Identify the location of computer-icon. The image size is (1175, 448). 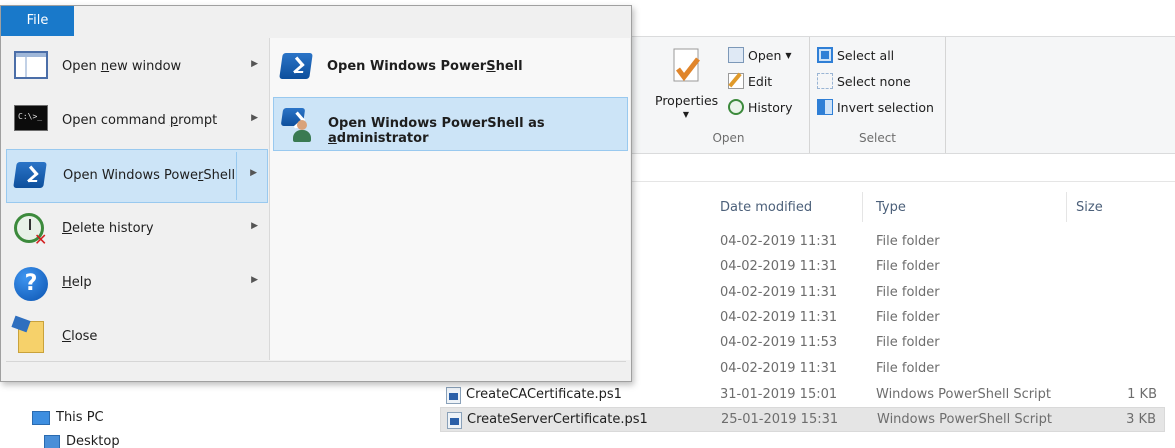
(41, 417).